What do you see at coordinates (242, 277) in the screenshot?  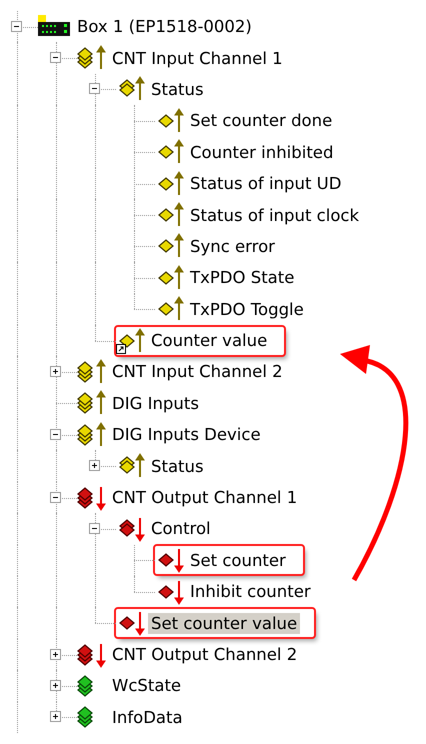 I see `tree-item-label: TxPDO State` at bounding box center [242, 277].